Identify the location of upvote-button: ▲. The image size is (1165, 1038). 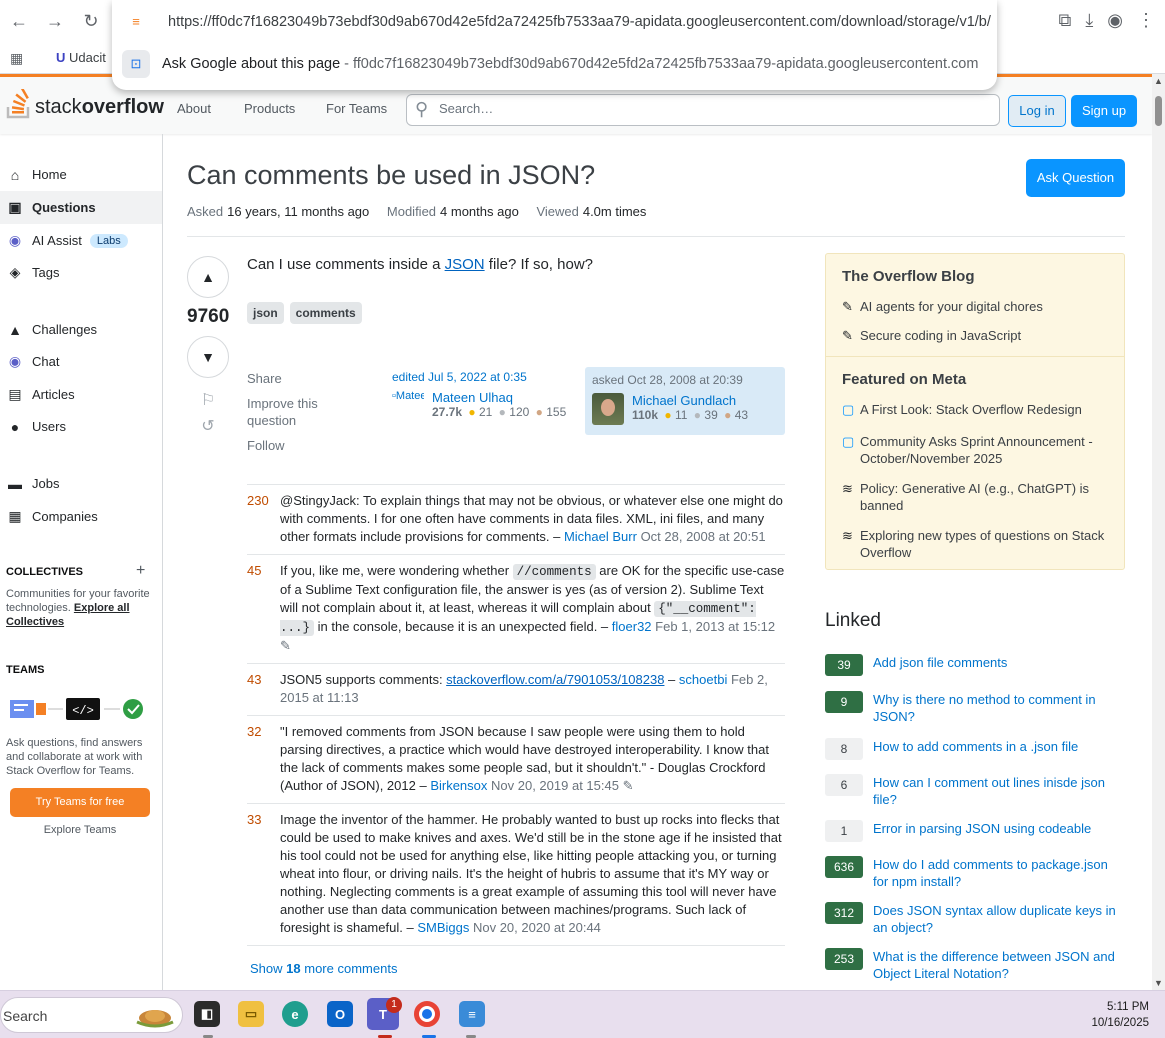
(208, 277).